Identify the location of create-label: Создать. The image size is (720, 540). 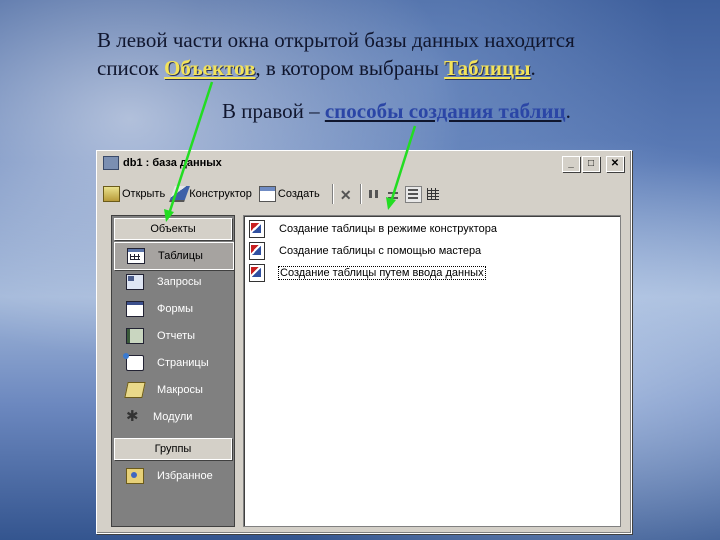
(298, 194).